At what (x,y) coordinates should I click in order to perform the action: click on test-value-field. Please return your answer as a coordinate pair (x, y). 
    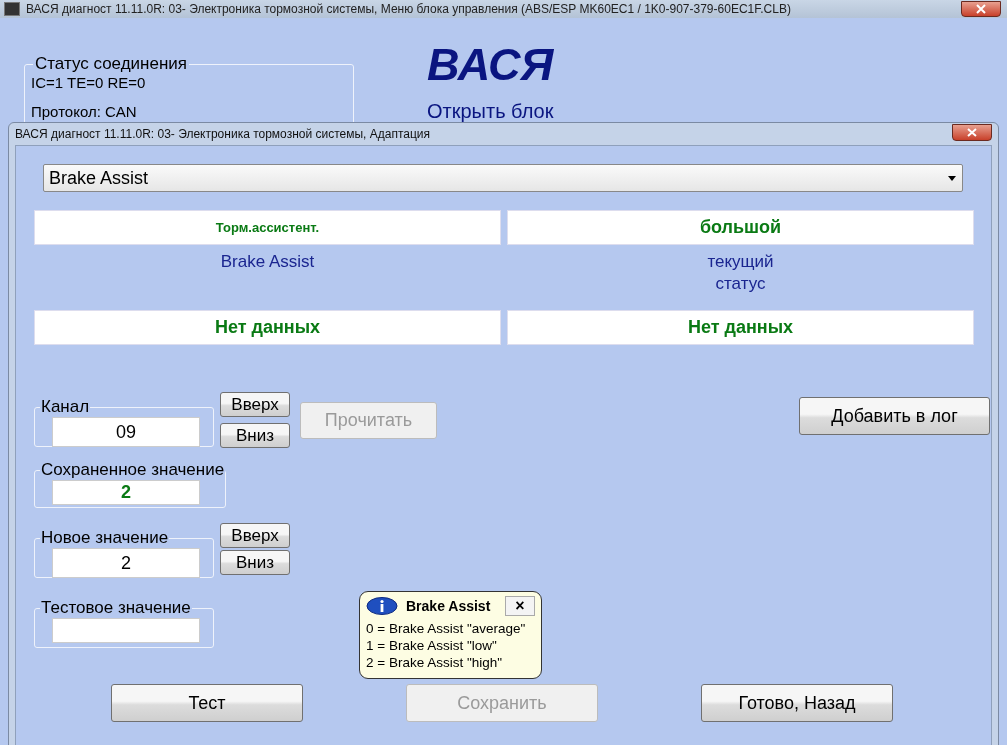
    Looking at the image, I should click on (126, 630).